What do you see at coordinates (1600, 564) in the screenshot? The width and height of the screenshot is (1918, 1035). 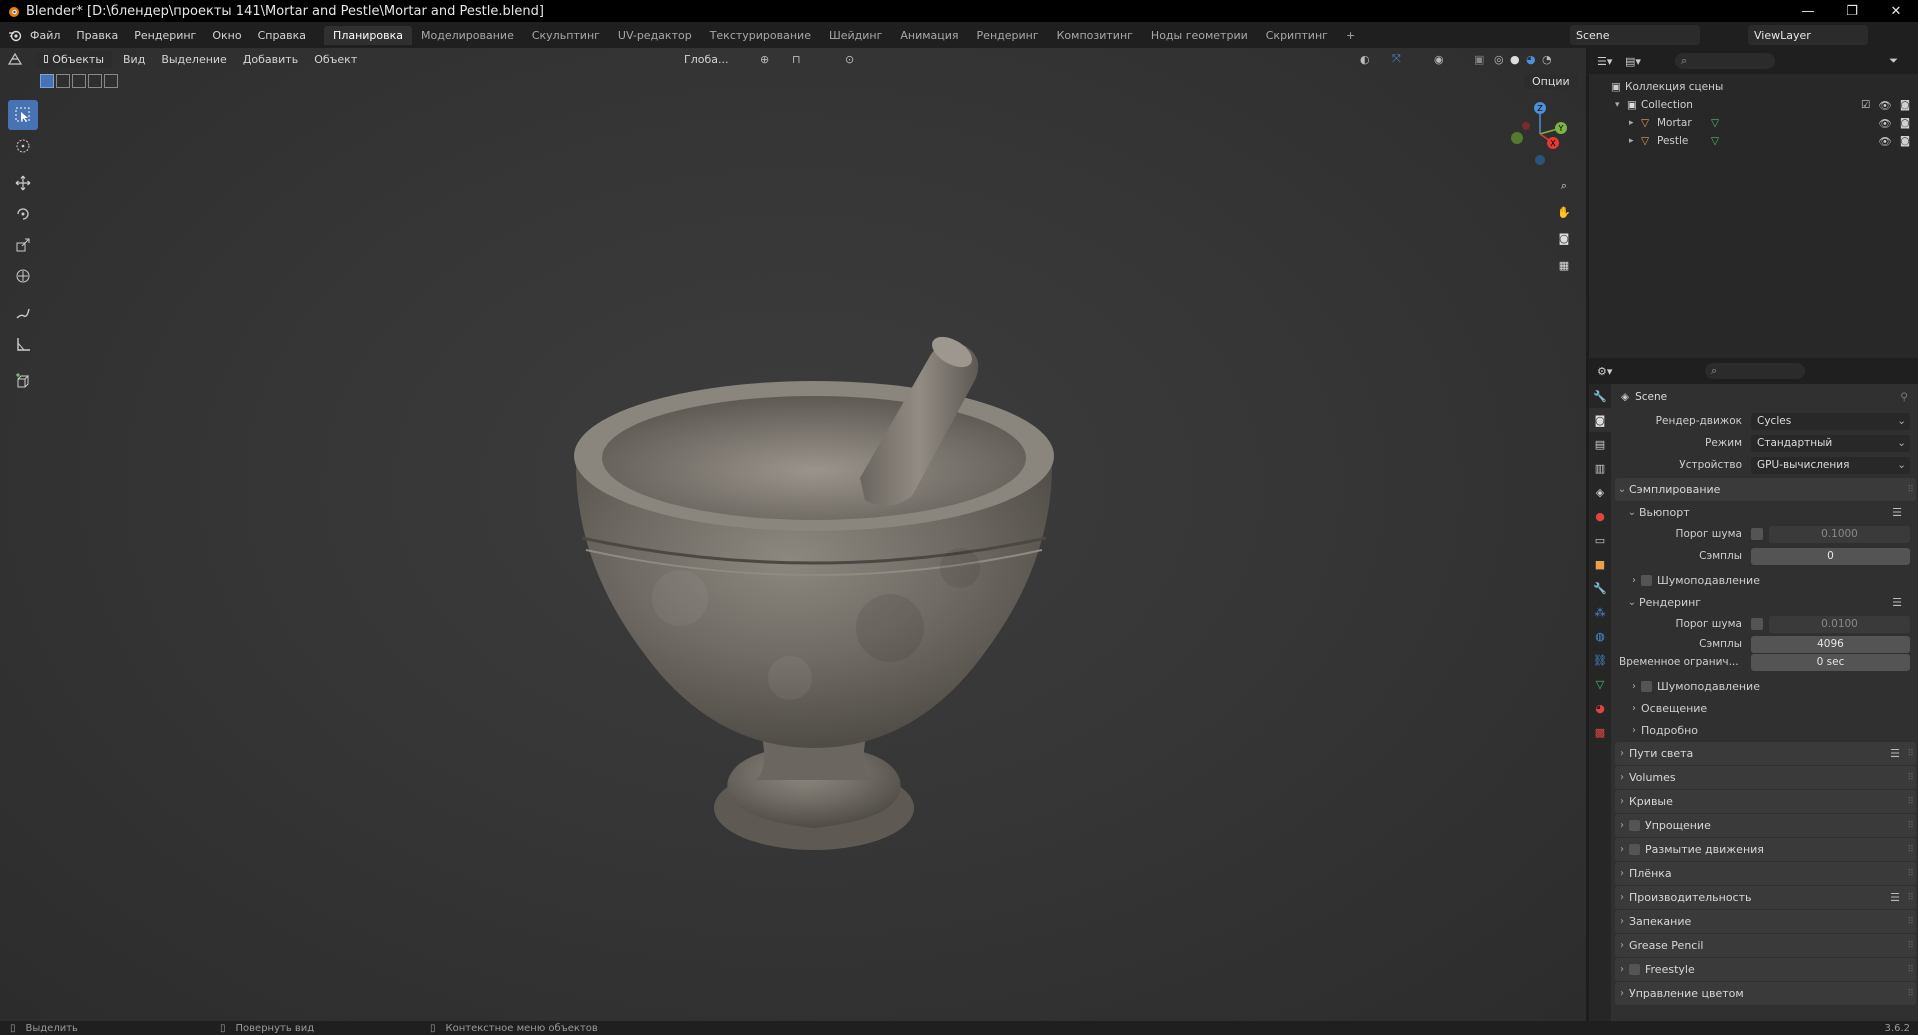 I see `object-tab-icon: ■` at bounding box center [1600, 564].